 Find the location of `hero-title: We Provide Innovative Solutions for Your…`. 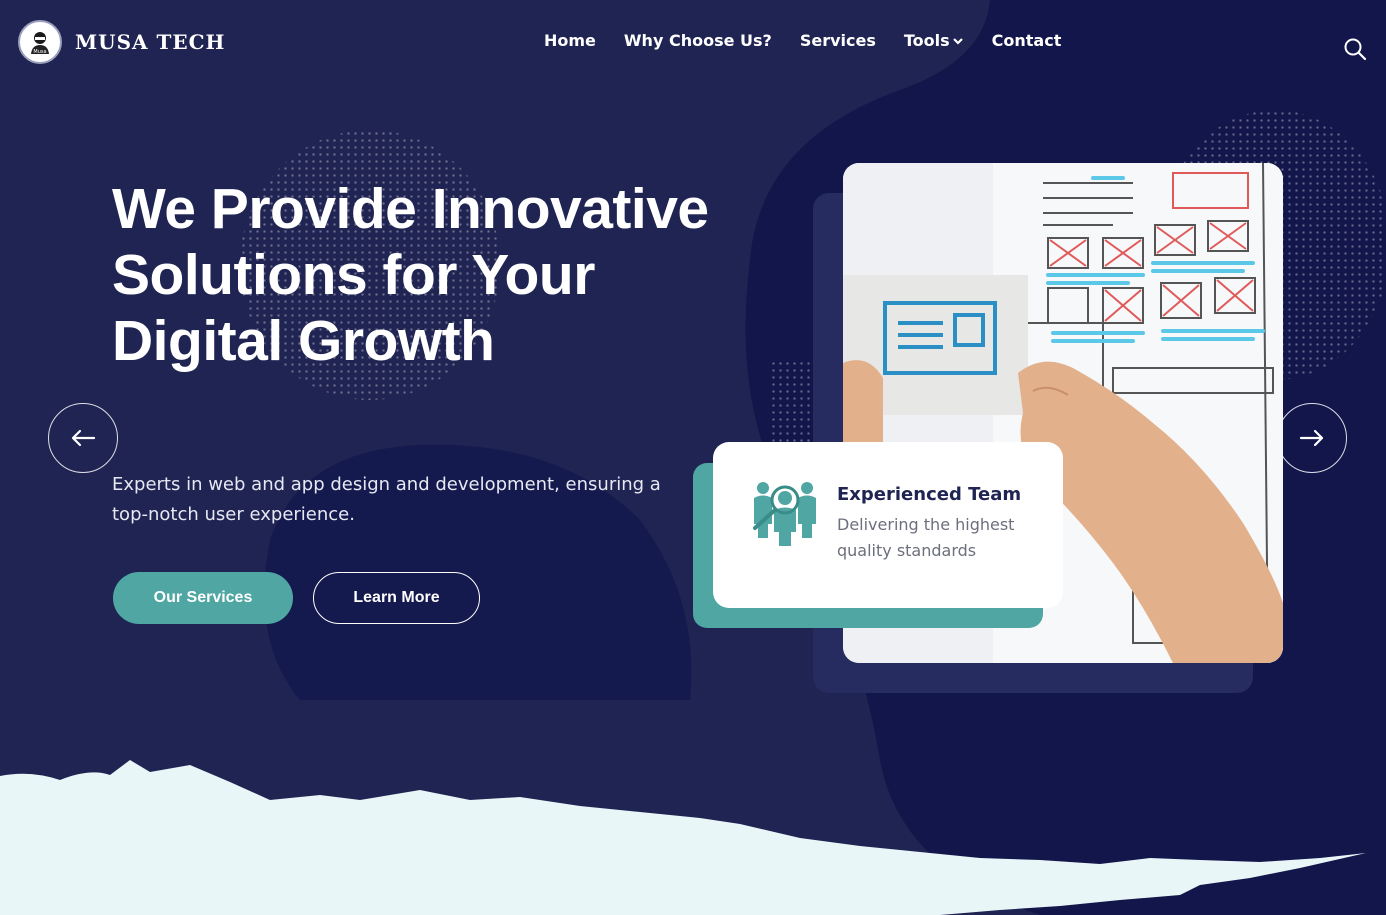

hero-title: We Provide Innovative Solutions for Your… is located at coordinates (410, 275).